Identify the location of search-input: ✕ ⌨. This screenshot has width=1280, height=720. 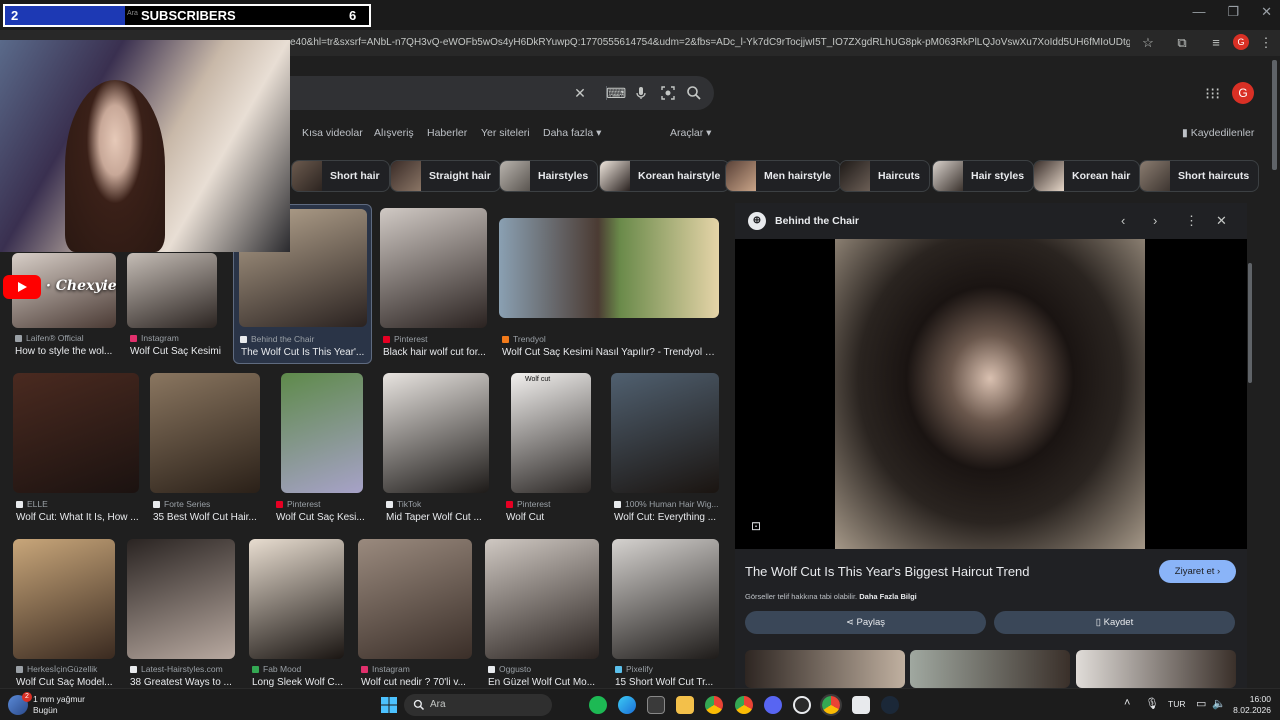
(467, 93).